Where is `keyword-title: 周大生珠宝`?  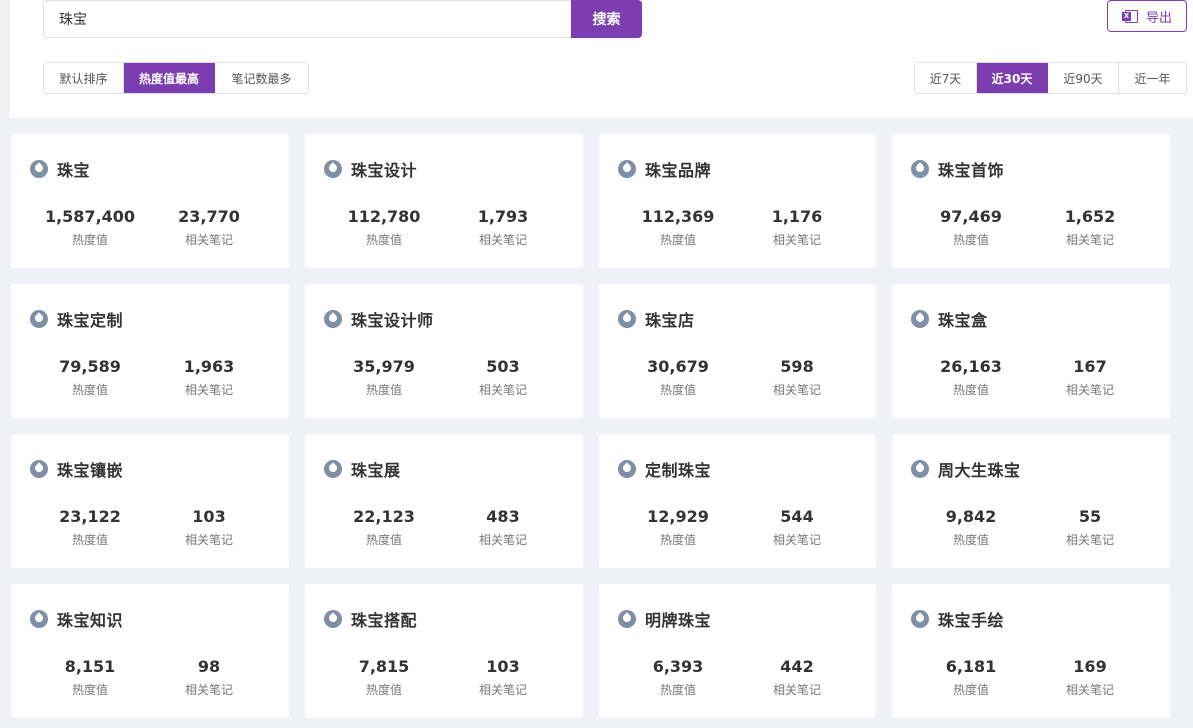
keyword-title: 周大生珠宝 is located at coordinates (979, 470).